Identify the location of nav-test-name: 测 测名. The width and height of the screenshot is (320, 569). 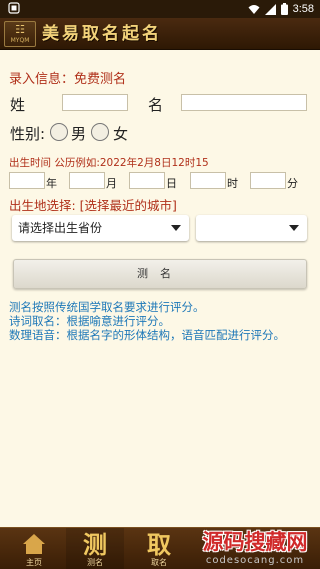
(95, 548).